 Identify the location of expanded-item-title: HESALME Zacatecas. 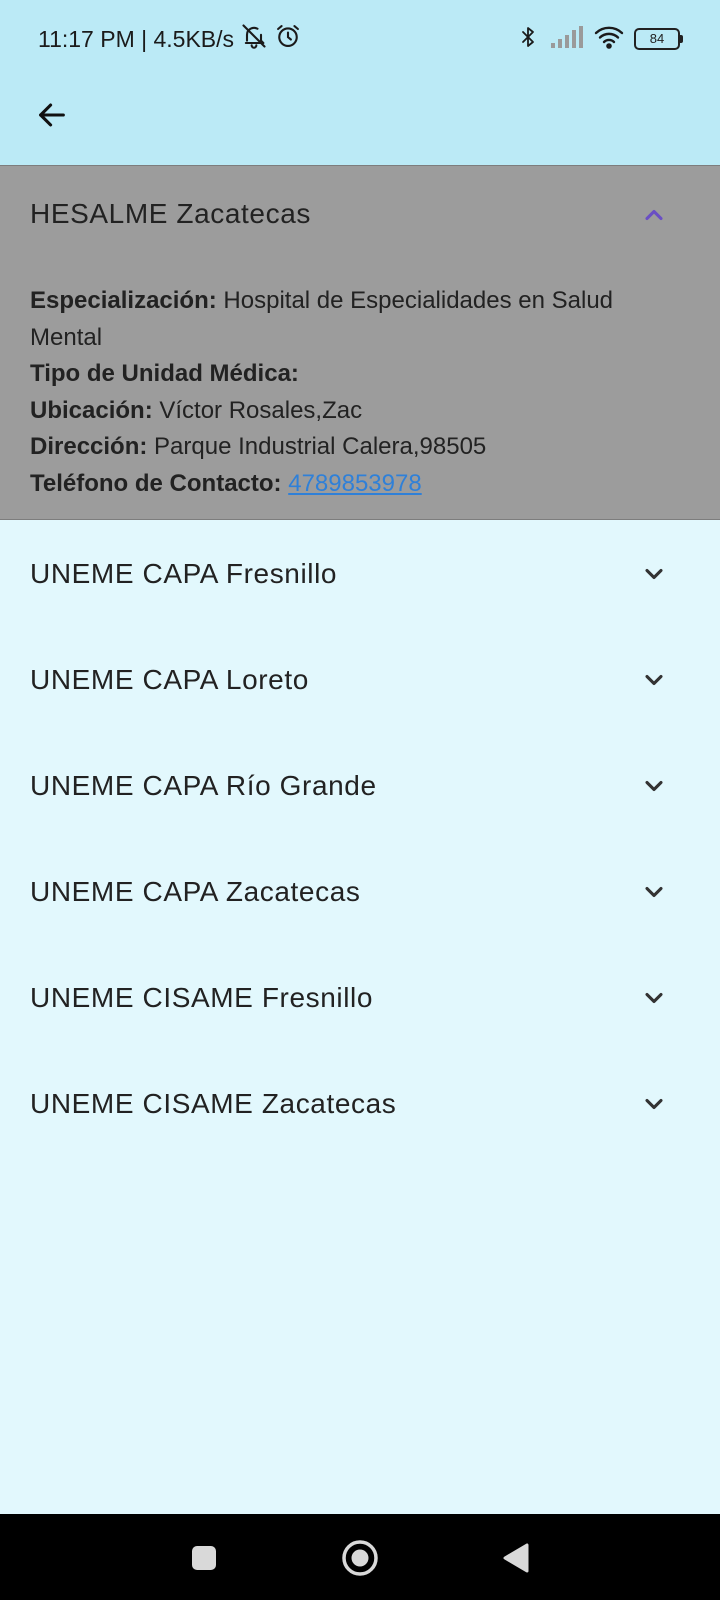
(170, 213).